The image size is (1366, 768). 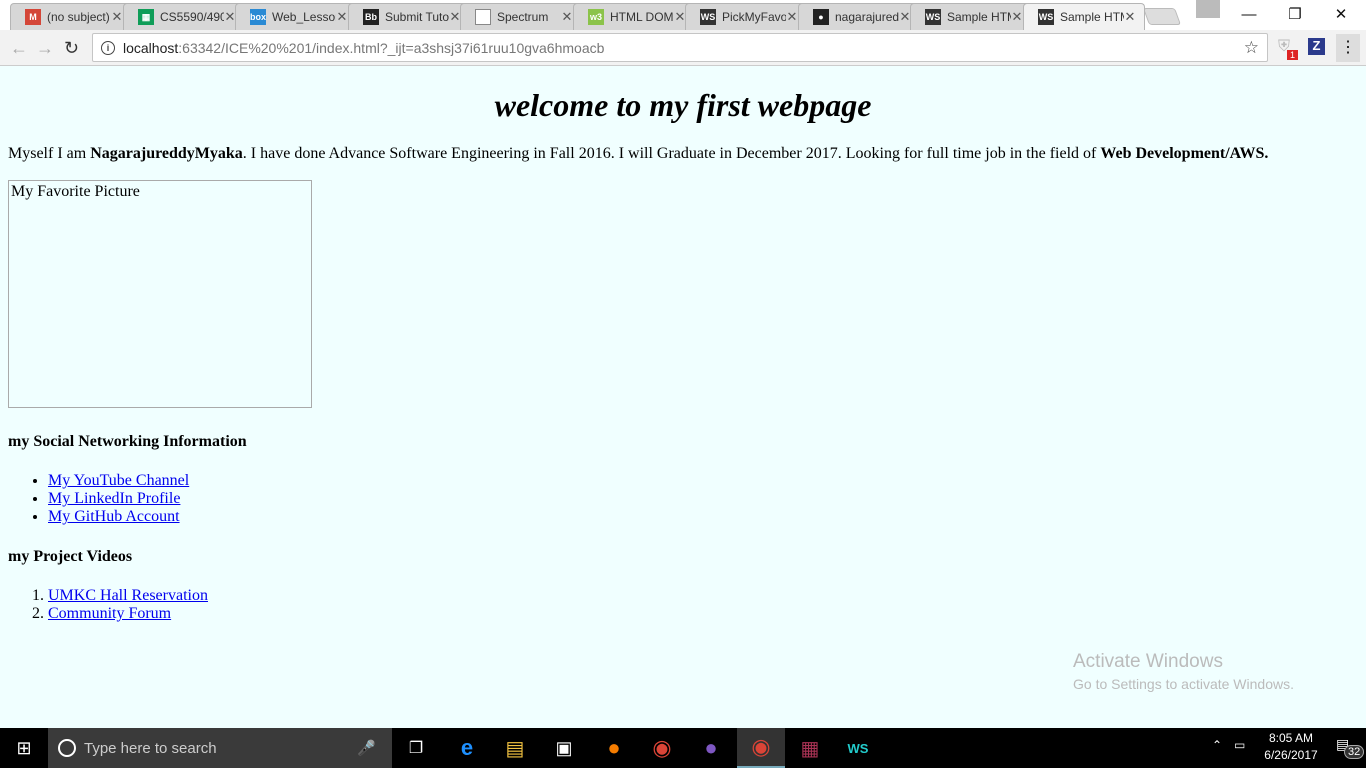 What do you see at coordinates (67, 748) in the screenshot?
I see `cortana-icon` at bounding box center [67, 748].